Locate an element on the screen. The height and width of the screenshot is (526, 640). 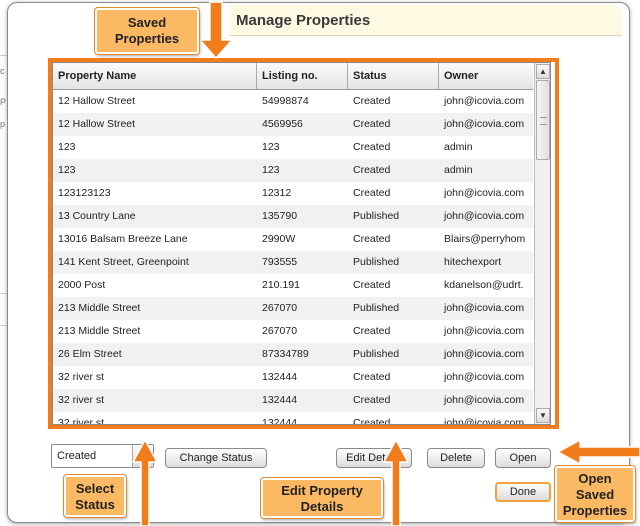
arrow-open is located at coordinates (598, 452).